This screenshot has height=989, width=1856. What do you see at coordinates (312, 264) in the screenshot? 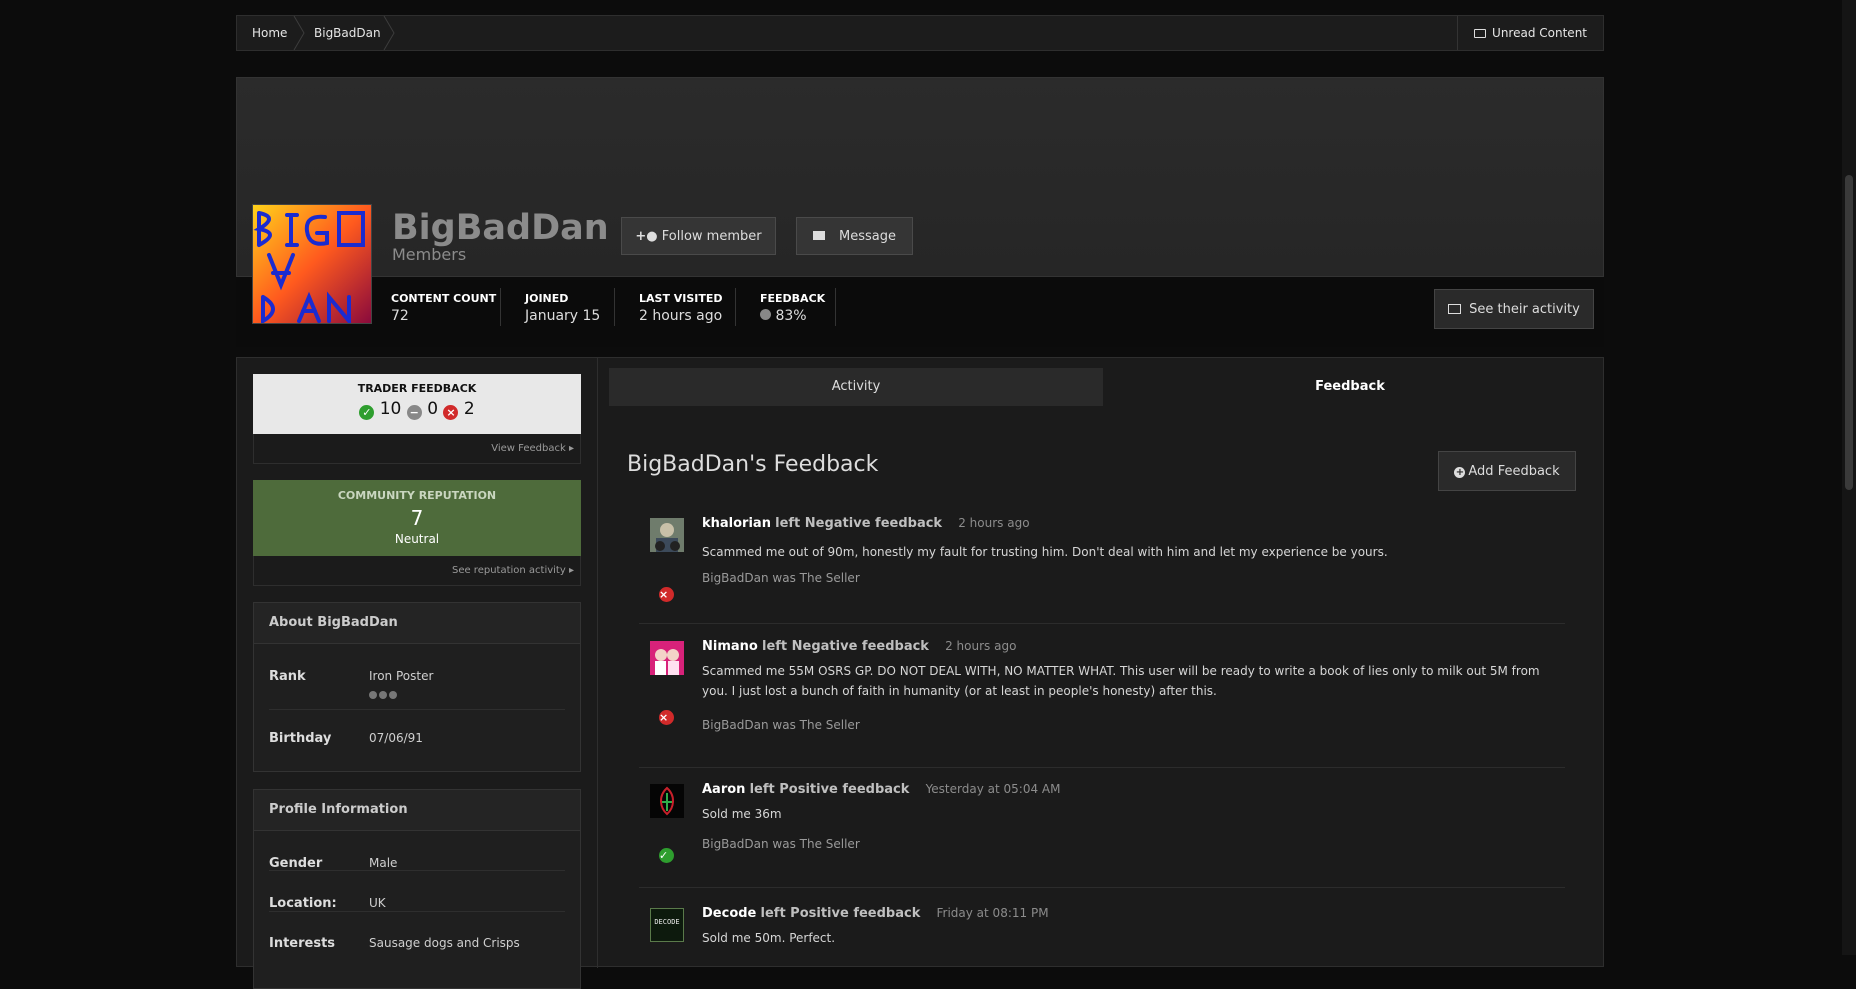
I see `profile-avatar` at bounding box center [312, 264].